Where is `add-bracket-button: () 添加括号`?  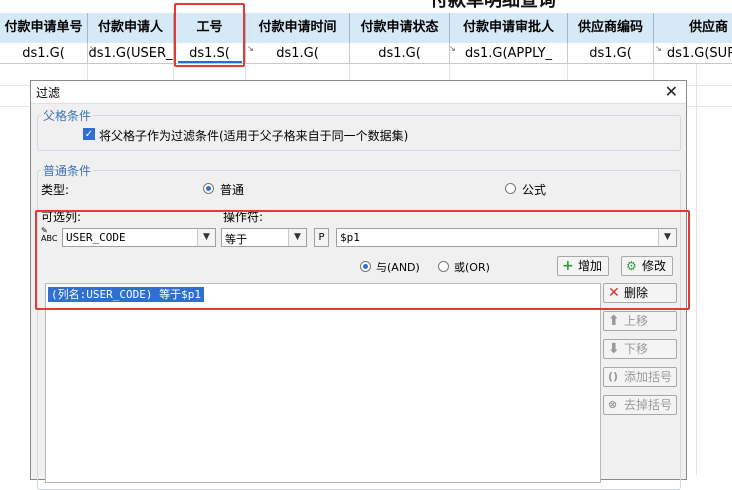 add-bracket-button: () 添加括号 is located at coordinates (640, 377).